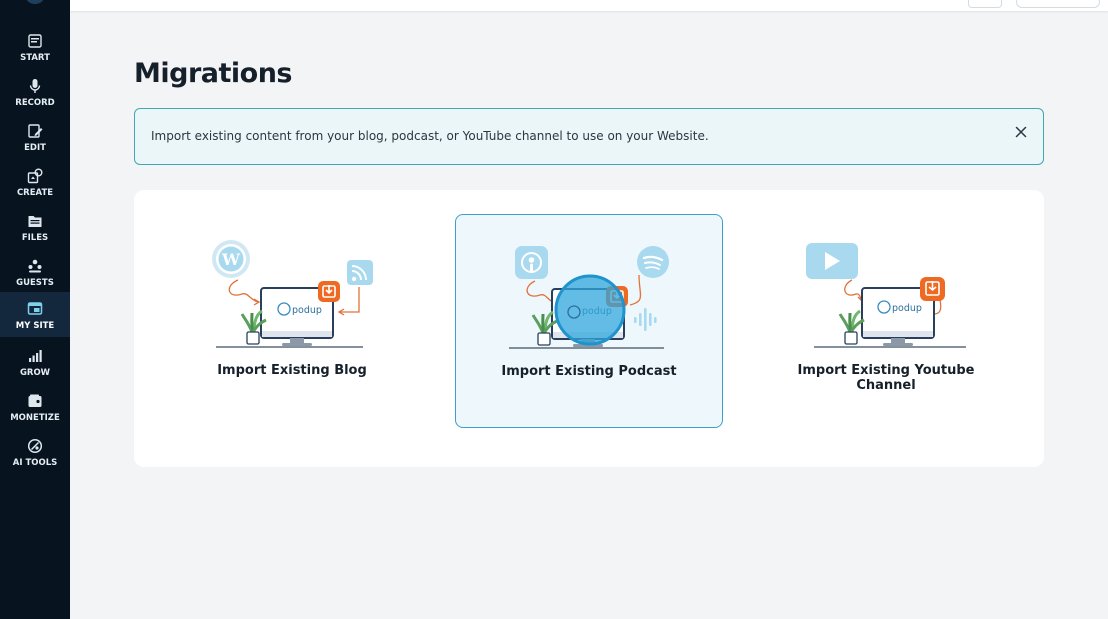 Image resolution: width=1108 pixels, height=619 pixels. What do you see at coordinates (1021, 132) in the screenshot?
I see `close-icon` at bounding box center [1021, 132].